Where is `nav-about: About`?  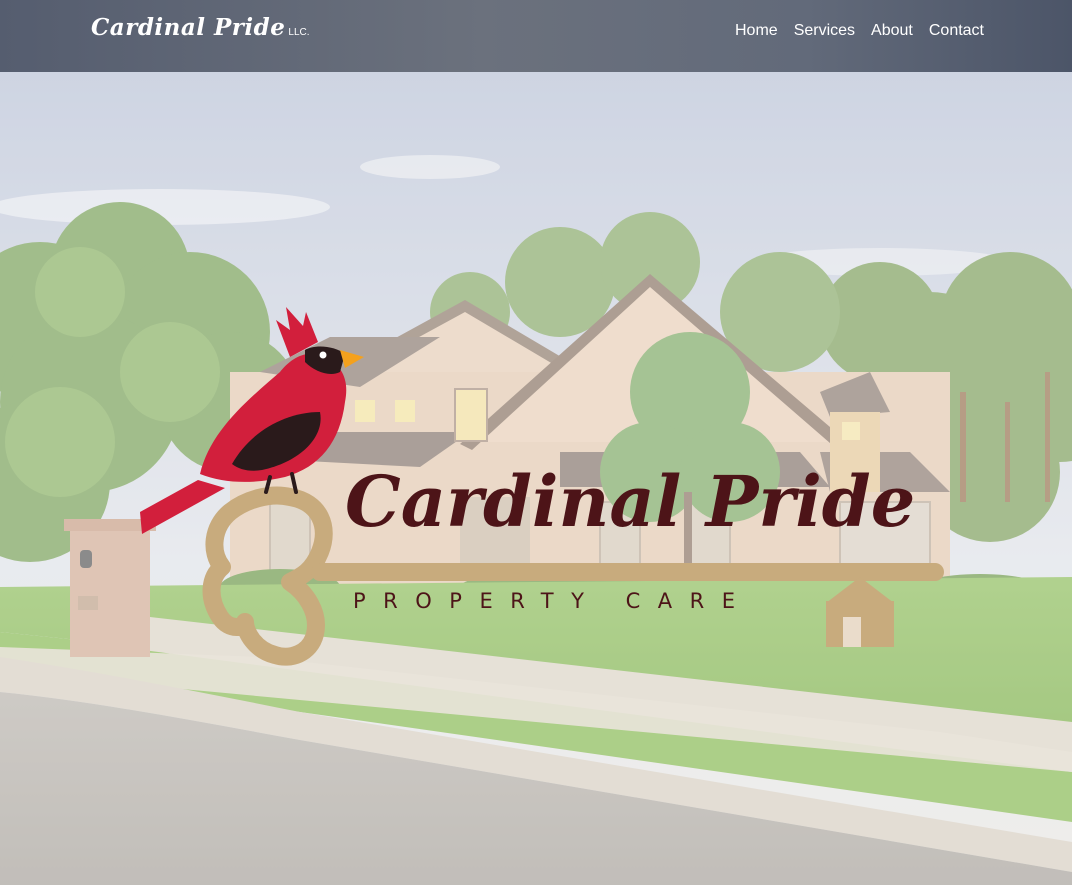 nav-about: About is located at coordinates (892, 31).